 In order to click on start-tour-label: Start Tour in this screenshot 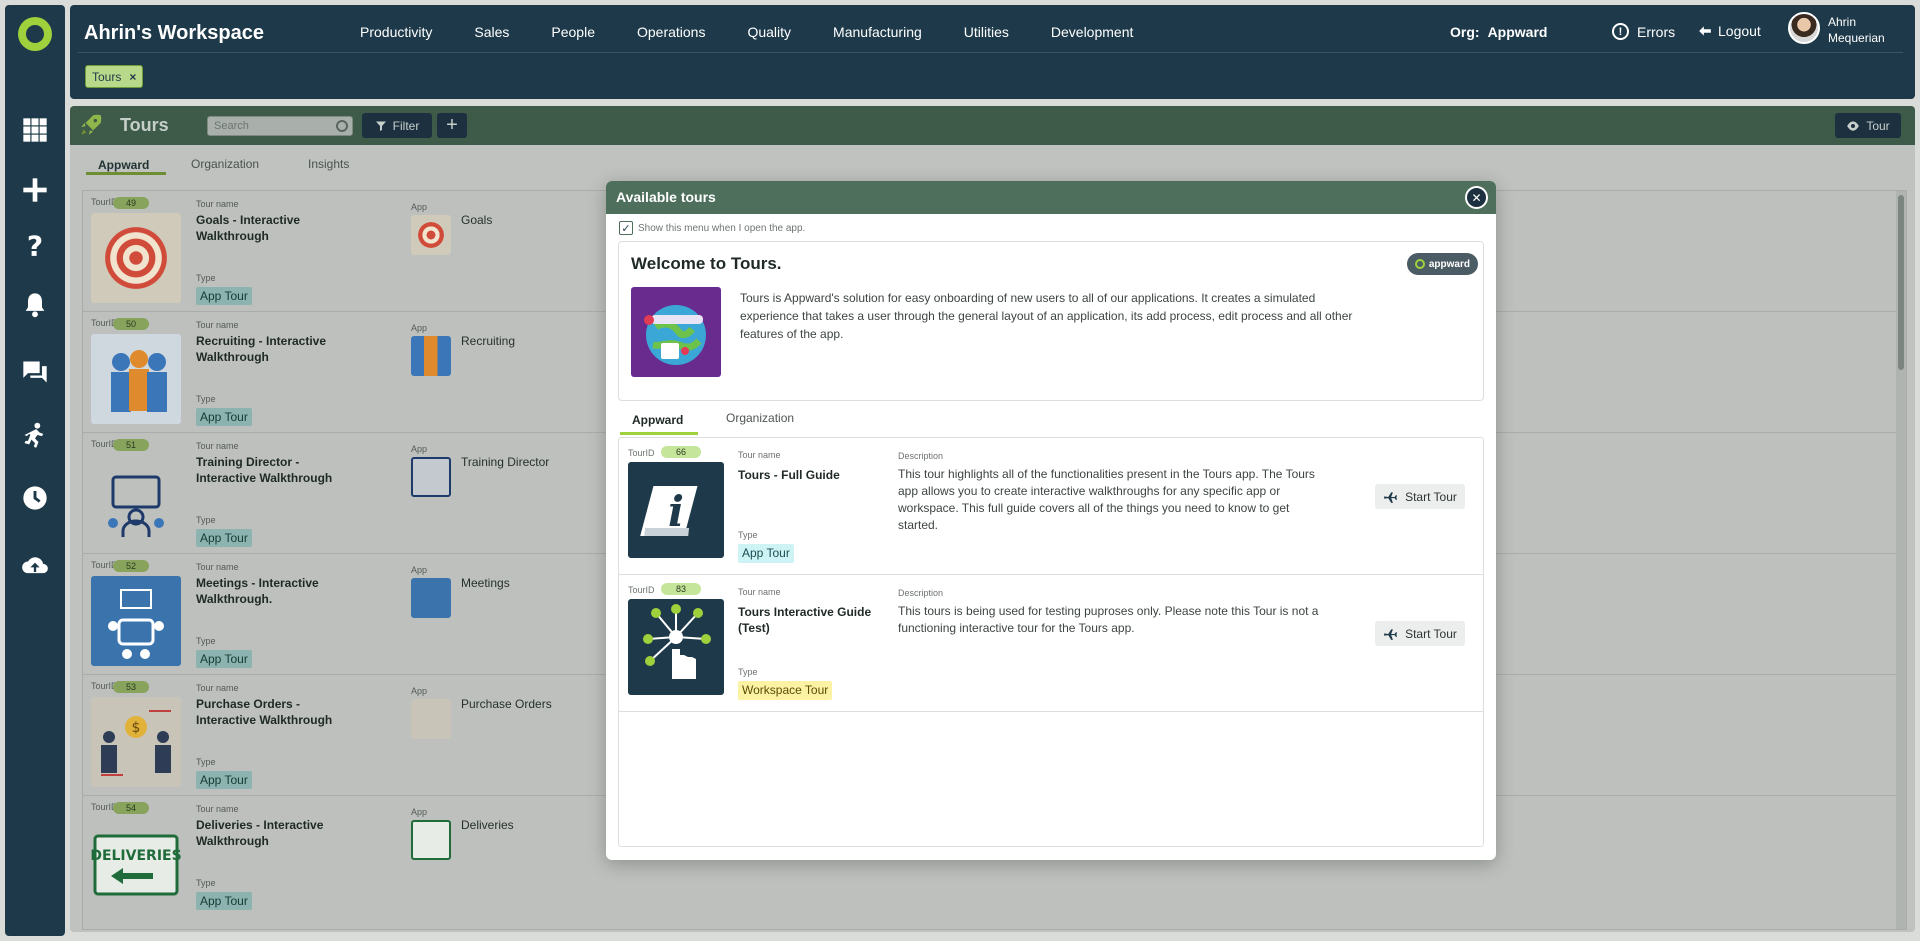, I will do `click(1431, 633)`.